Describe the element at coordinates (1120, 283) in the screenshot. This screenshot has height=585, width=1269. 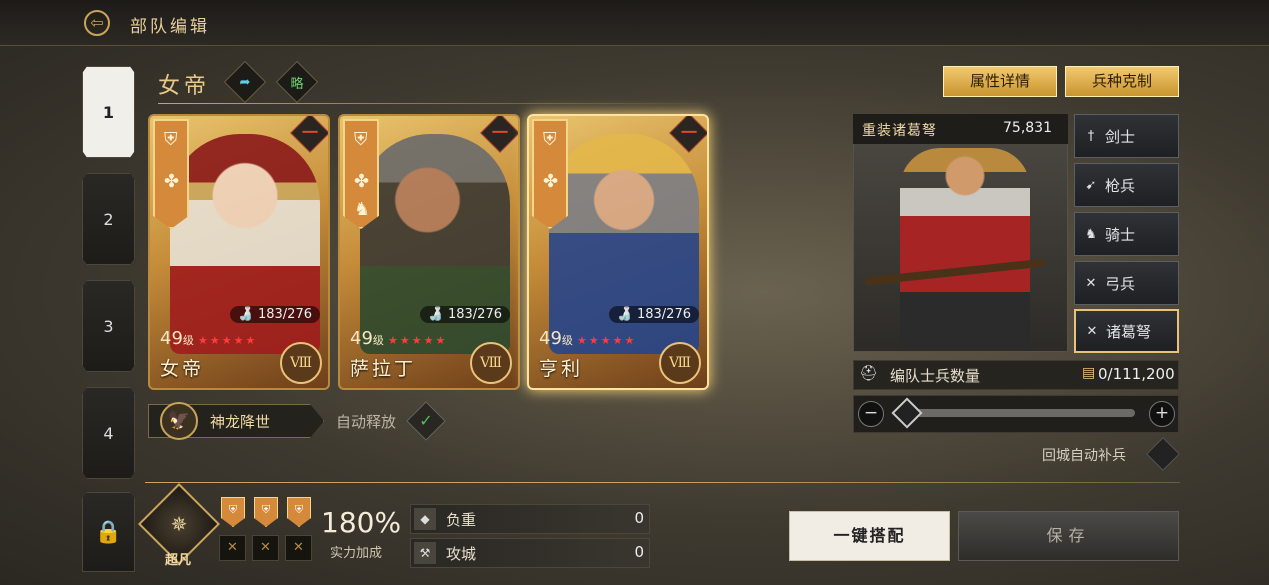
I see `unit-type-label: 弓兵` at that location.